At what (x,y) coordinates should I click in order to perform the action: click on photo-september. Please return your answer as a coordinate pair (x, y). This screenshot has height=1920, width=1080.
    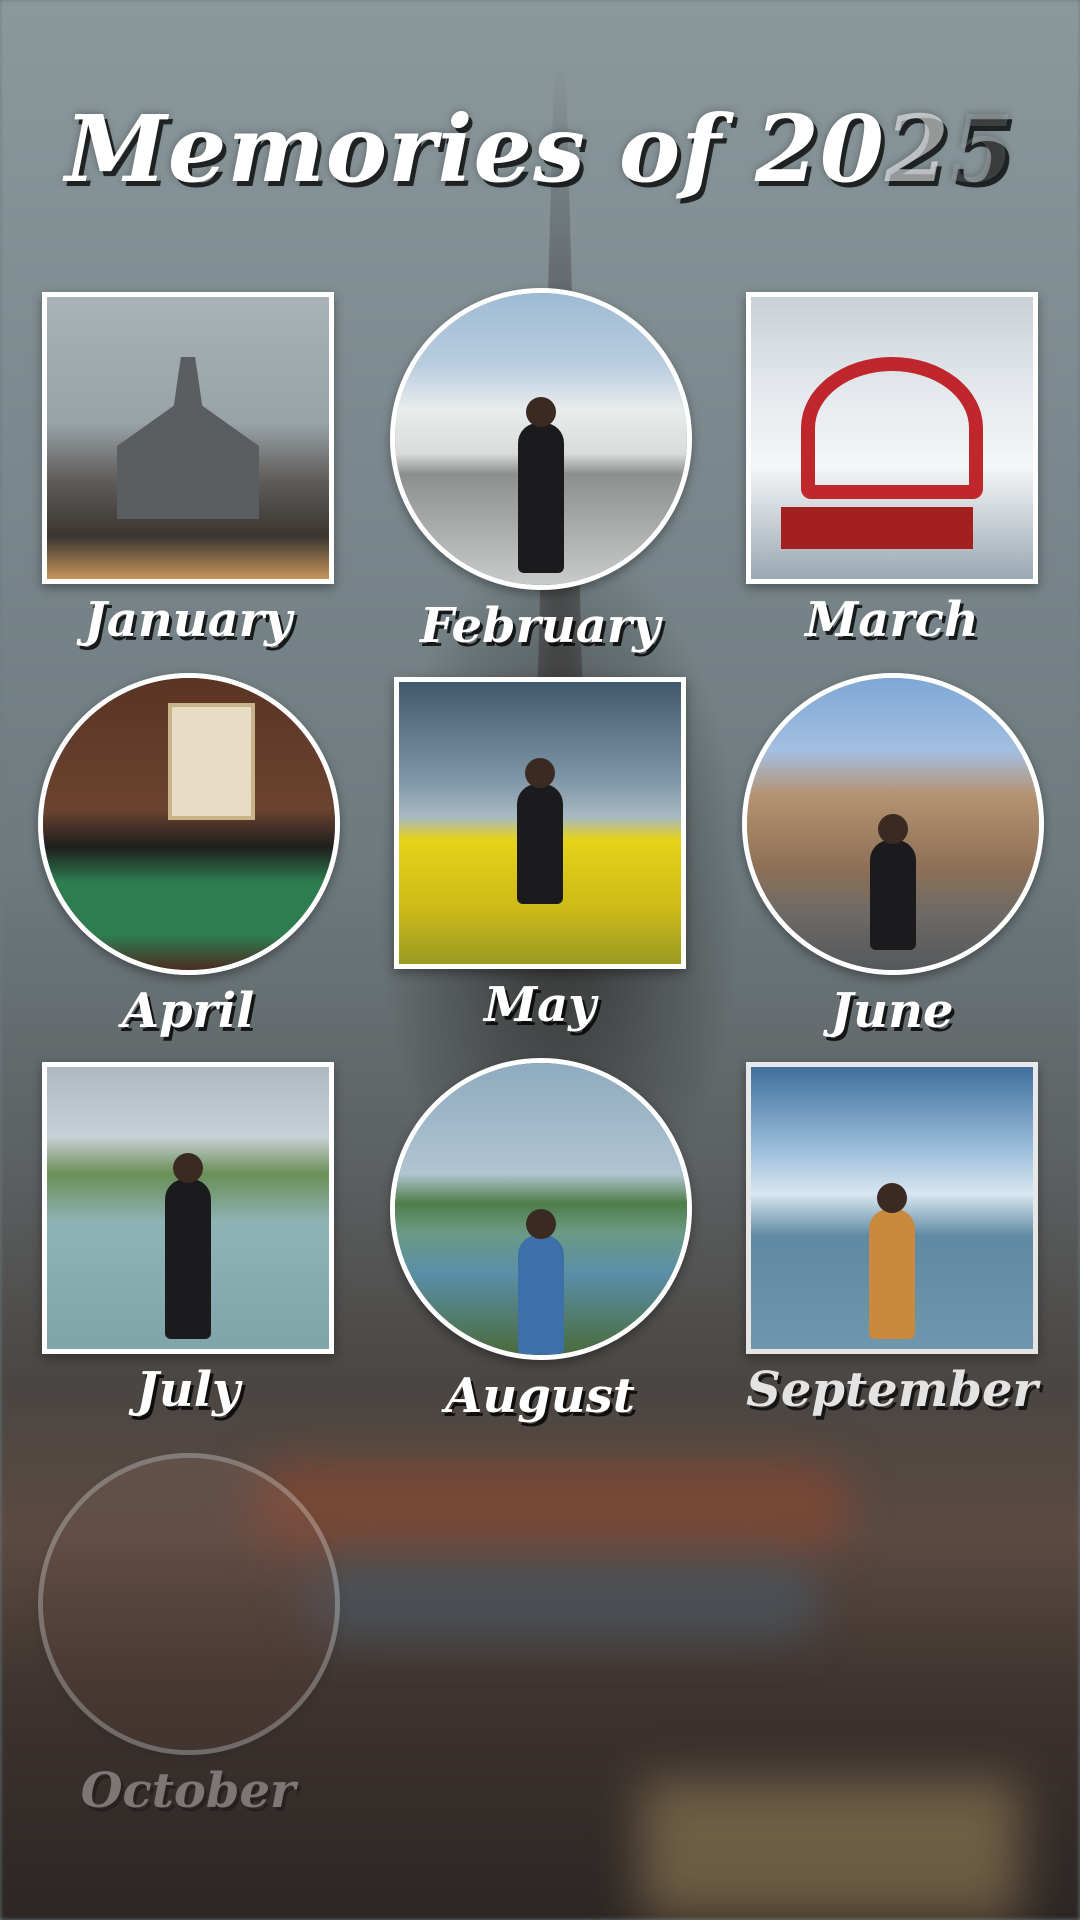
    Looking at the image, I should click on (892, 1208).